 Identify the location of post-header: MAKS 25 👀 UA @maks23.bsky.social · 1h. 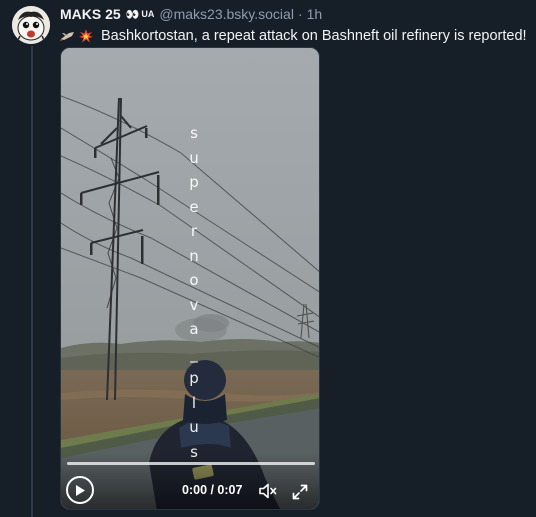
(191, 14).